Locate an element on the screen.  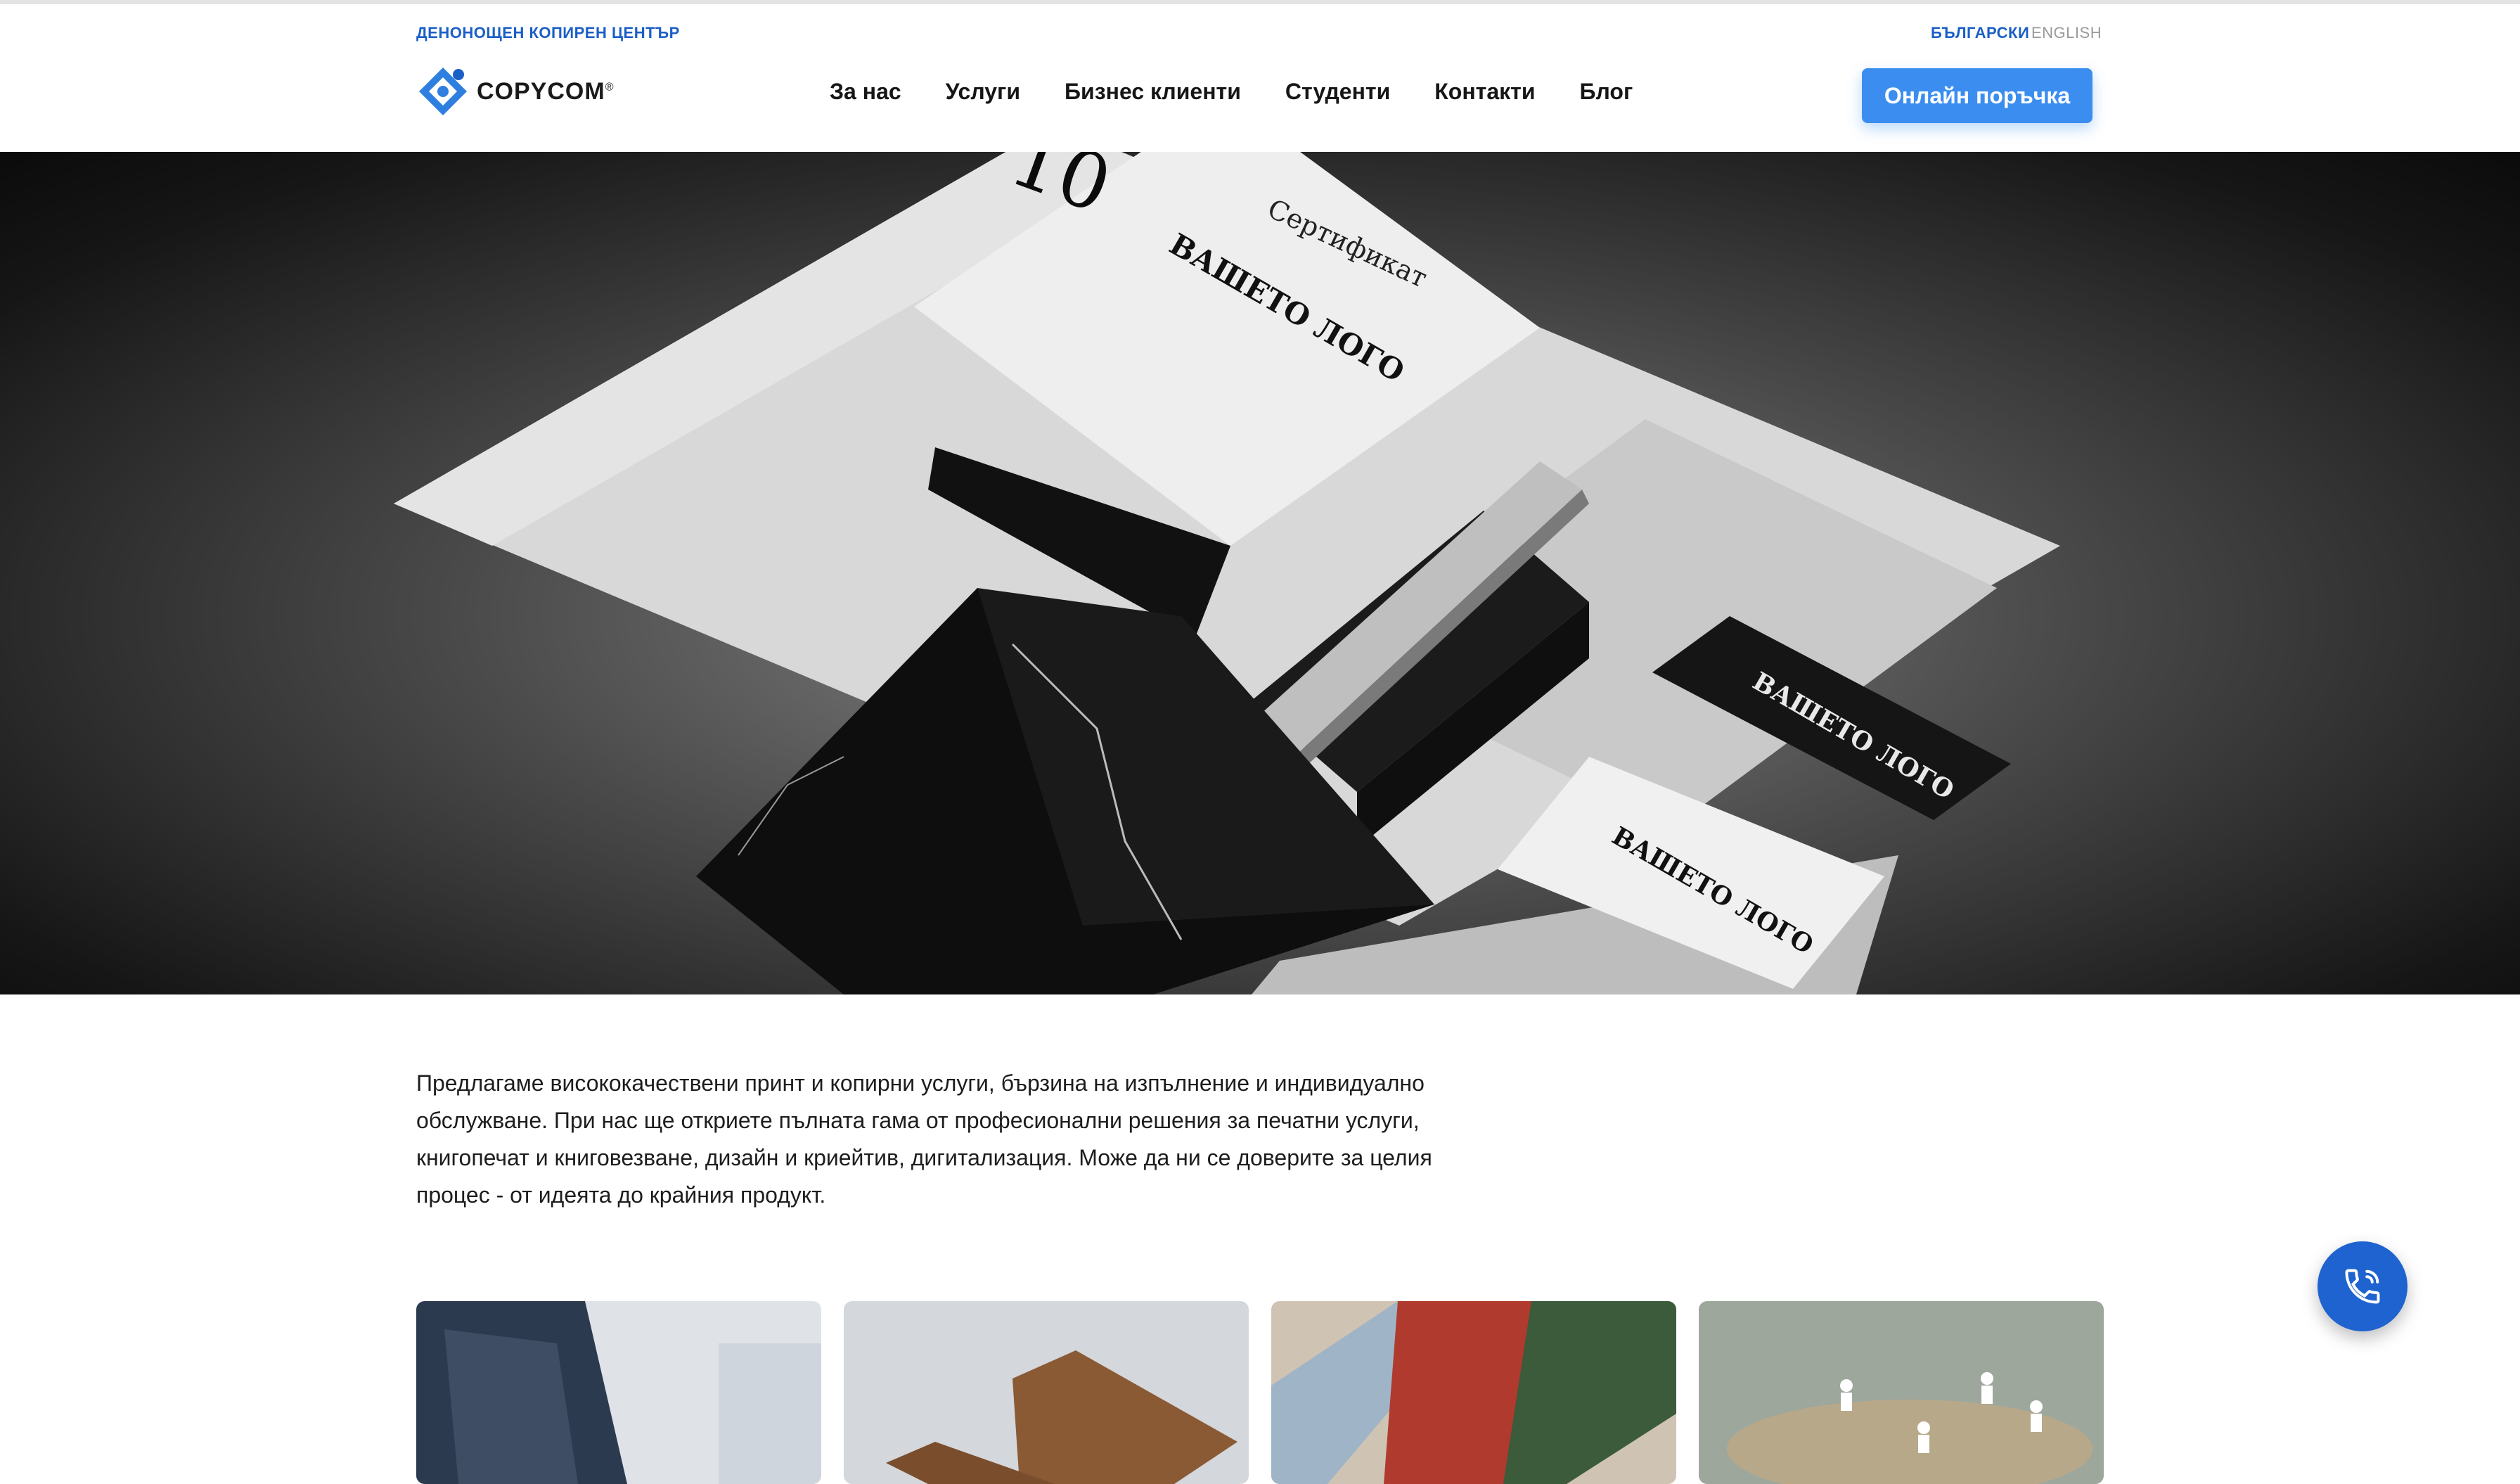
site-logo: COPYCOM® is located at coordinates (515, 91).